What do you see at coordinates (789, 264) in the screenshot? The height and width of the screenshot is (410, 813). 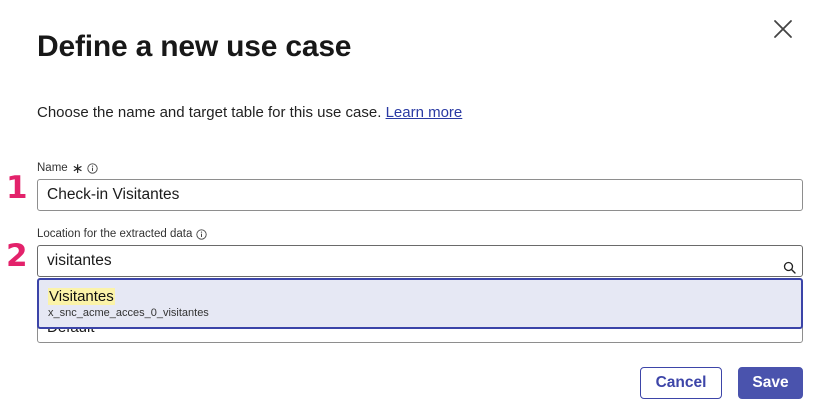 I see `search-icon` at bounding box center [789, 264].